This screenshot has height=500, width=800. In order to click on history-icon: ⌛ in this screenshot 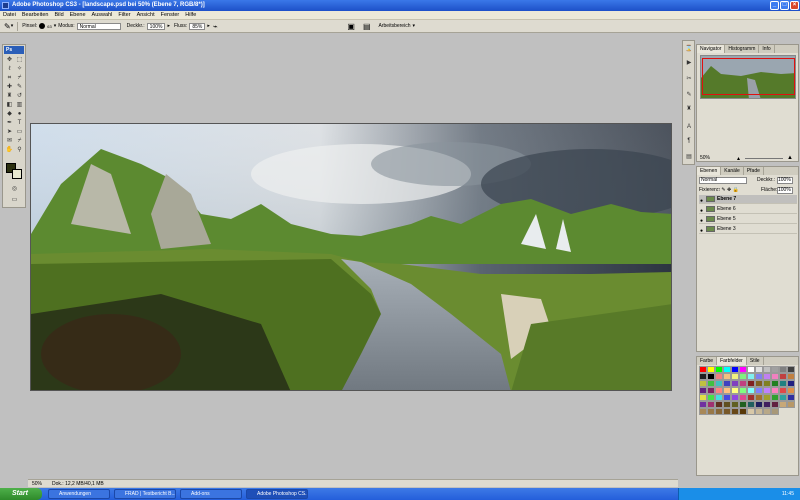, I will do `click(689, 49)`.